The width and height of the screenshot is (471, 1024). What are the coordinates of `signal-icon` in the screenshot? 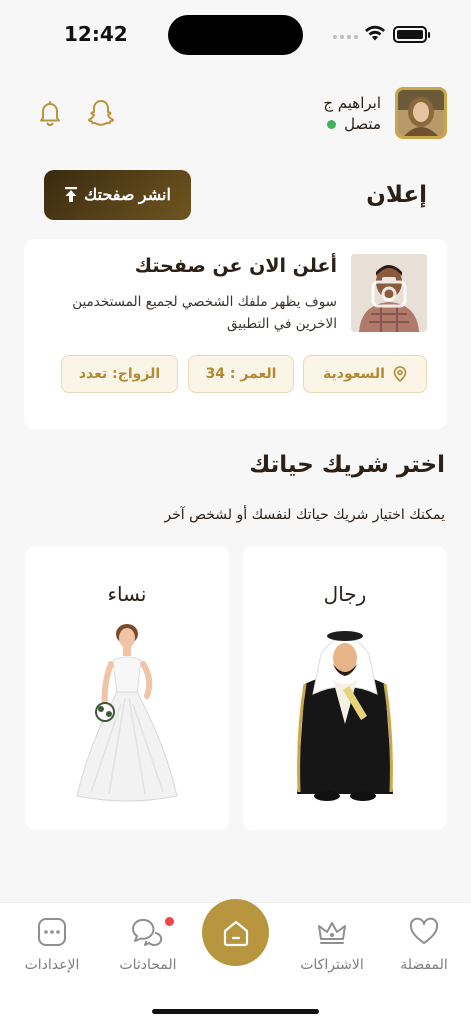 It's located at (345, 37).